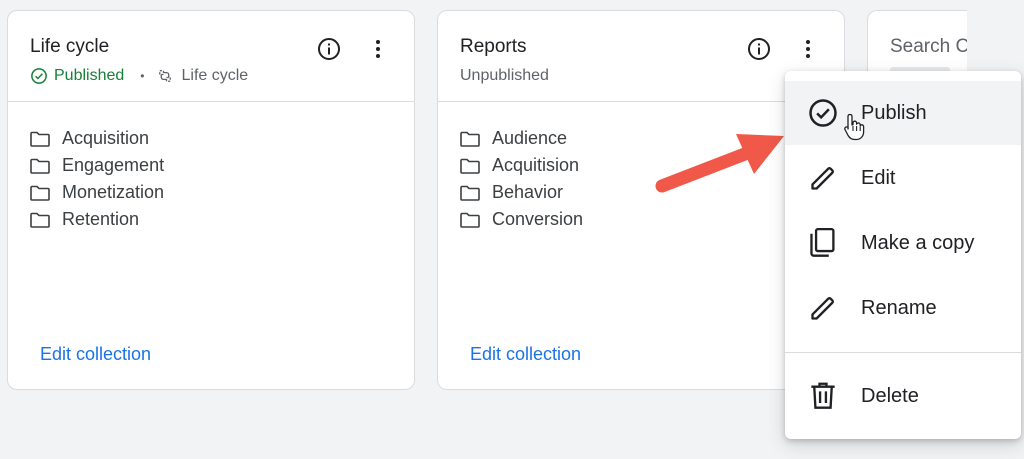  Describe the element at coordinates (70, 46) in the screenshot. I see `card-title: Life cycle` at that location.